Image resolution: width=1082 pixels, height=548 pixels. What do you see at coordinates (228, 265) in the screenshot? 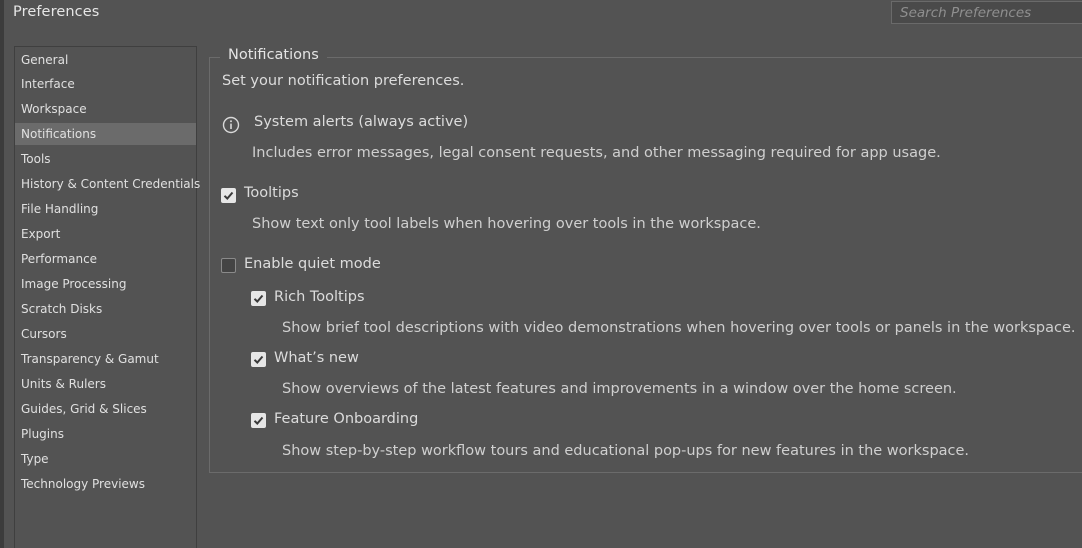
I see `quiet-mode-checkbox` at bounding box center [228, 265].